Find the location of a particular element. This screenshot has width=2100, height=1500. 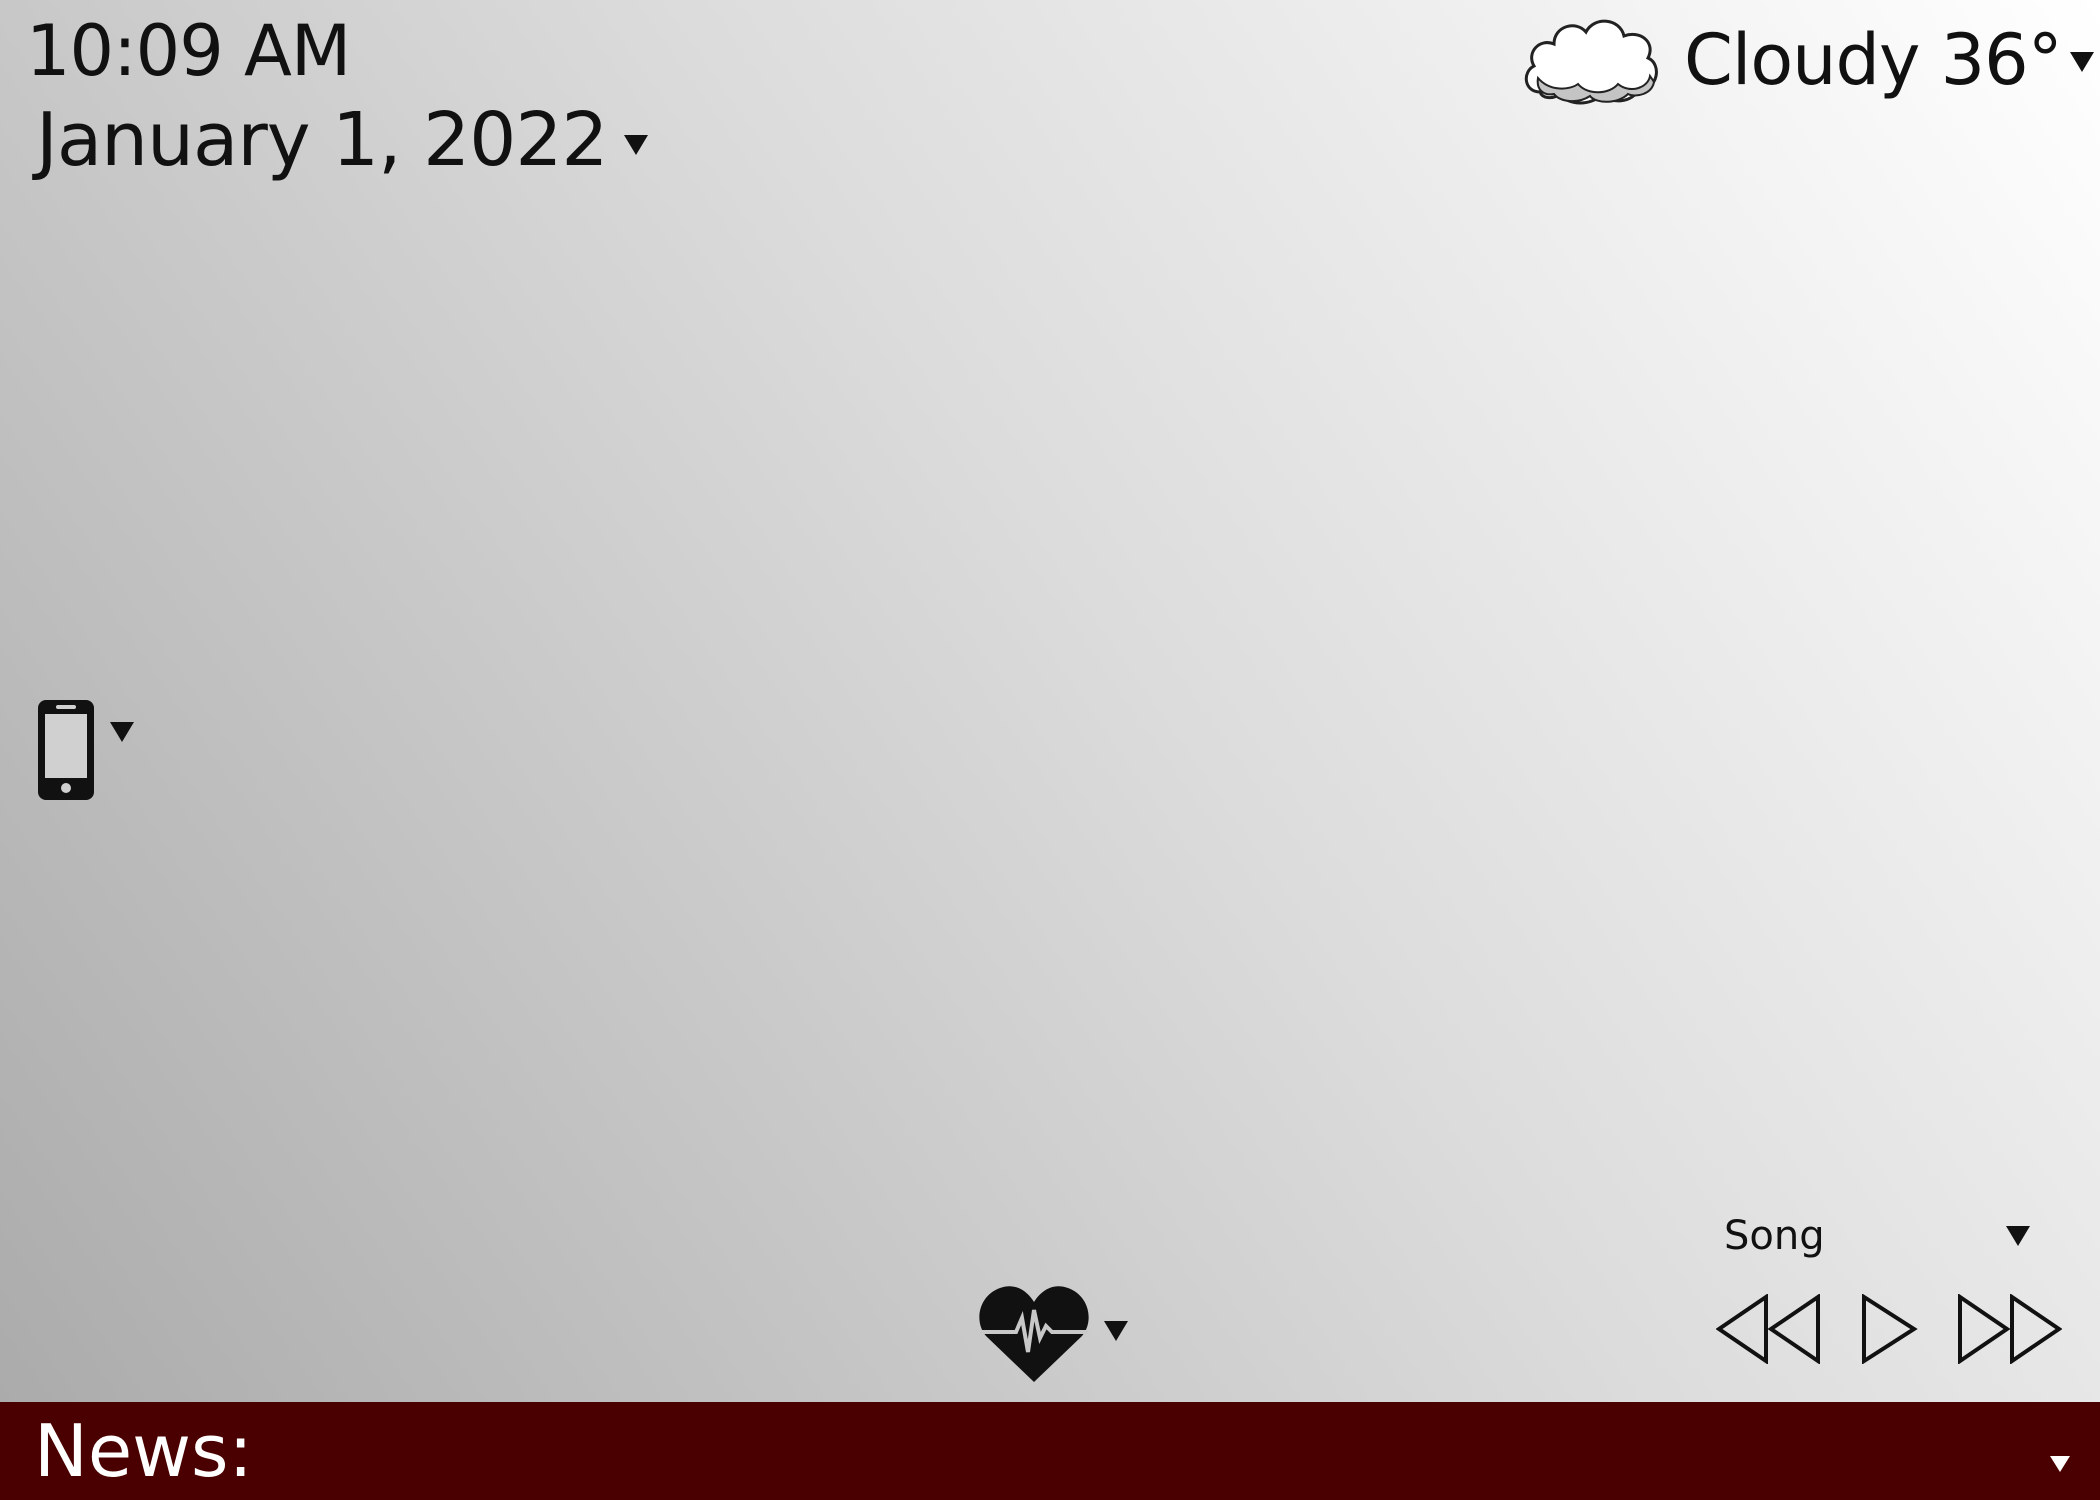

song-dropdown: Song is located at coordinates (1877, 1236).